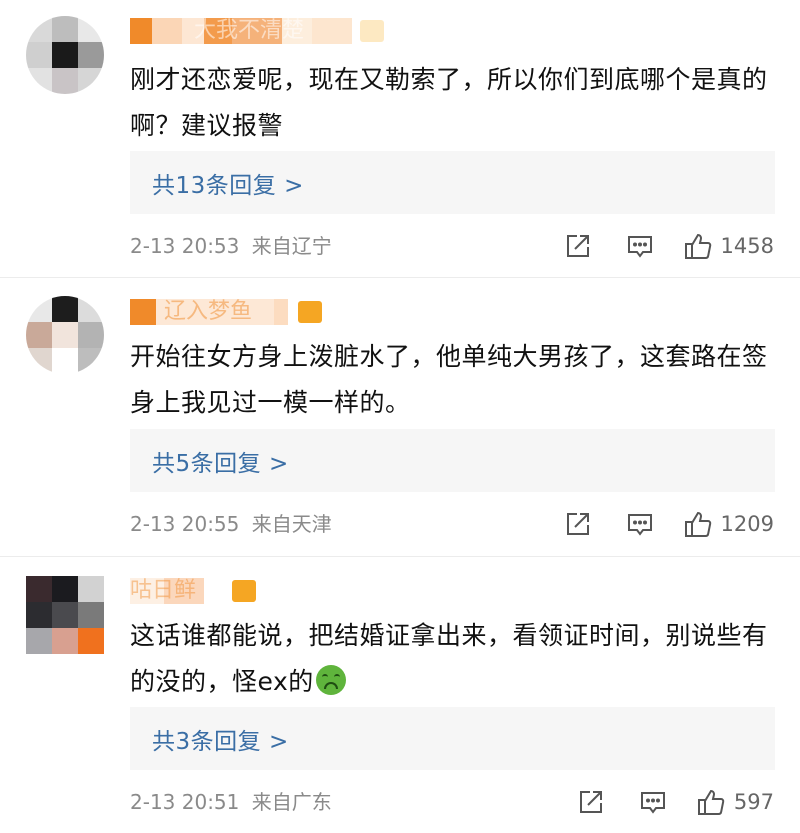 Image resolution: width=800 pixels, height=833 pixels. I want to click on view-replies-button: 共3条回复 >, so click(452, 738).